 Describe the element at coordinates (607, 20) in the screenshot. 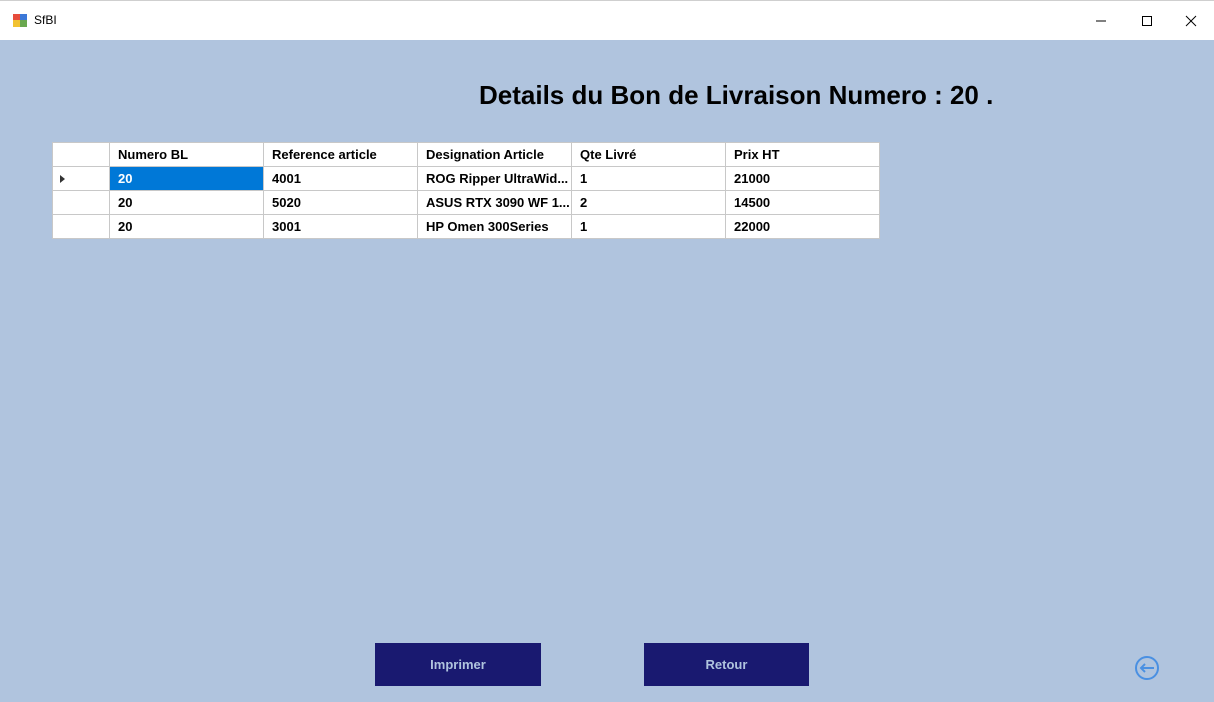

I see `title-bar: SfBI` at that location.